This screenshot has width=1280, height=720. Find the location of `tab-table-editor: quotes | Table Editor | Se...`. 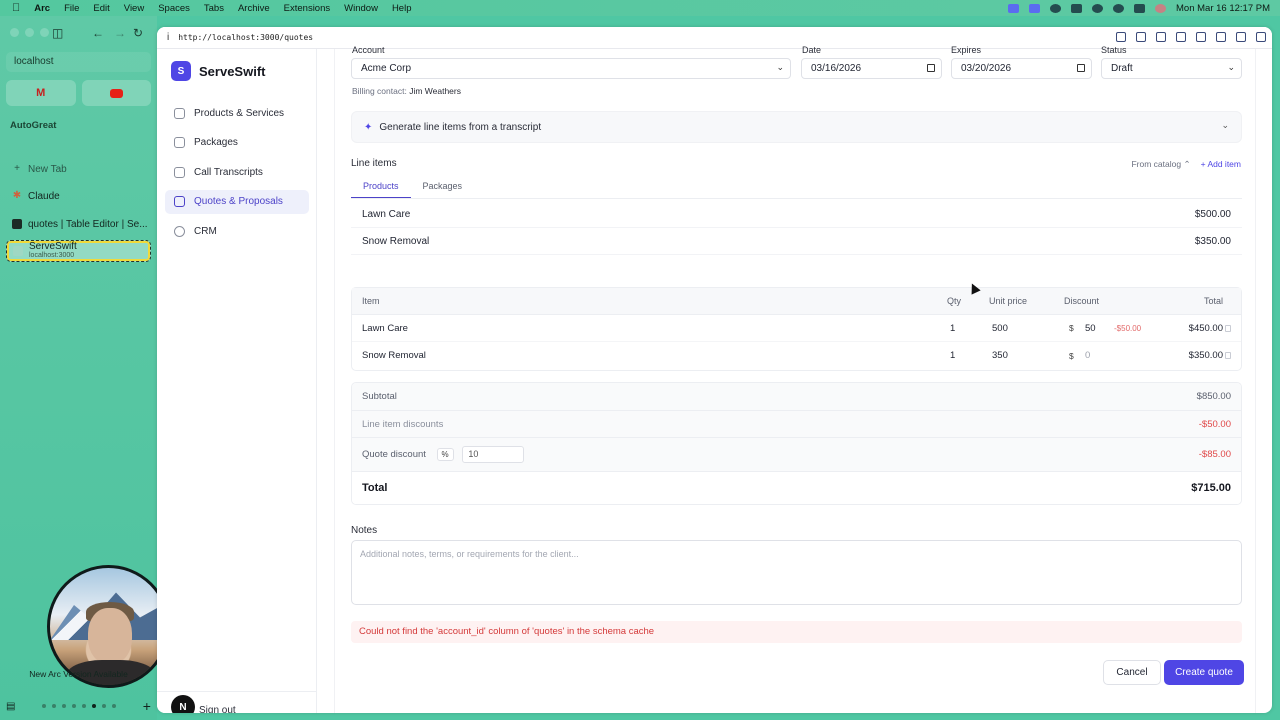

tab-table-editor: quotes | Table Editor | Se... is located at coordinates (78, 224).